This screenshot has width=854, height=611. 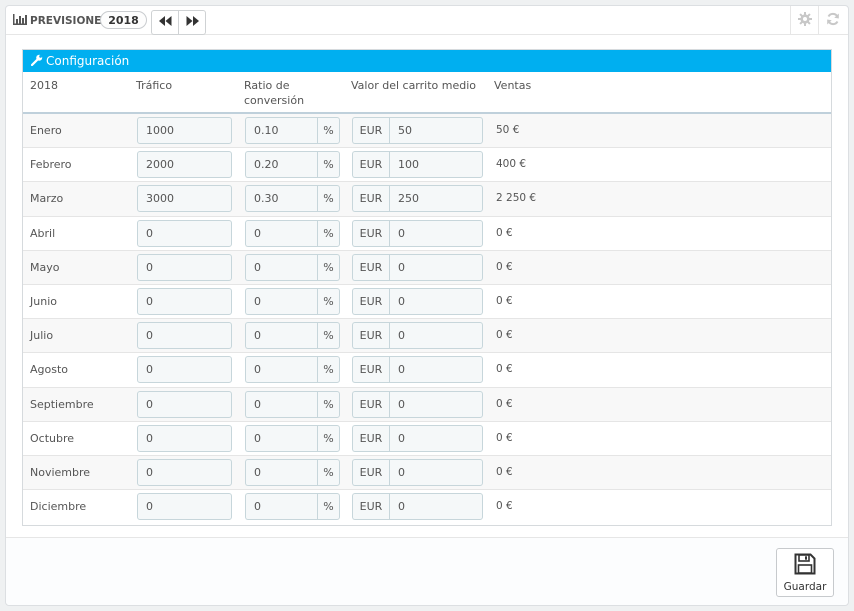 What do you see at coordinates (43, 301) in the screenshot?
I see `month-label: Junio` at bounding box center [43, 301].